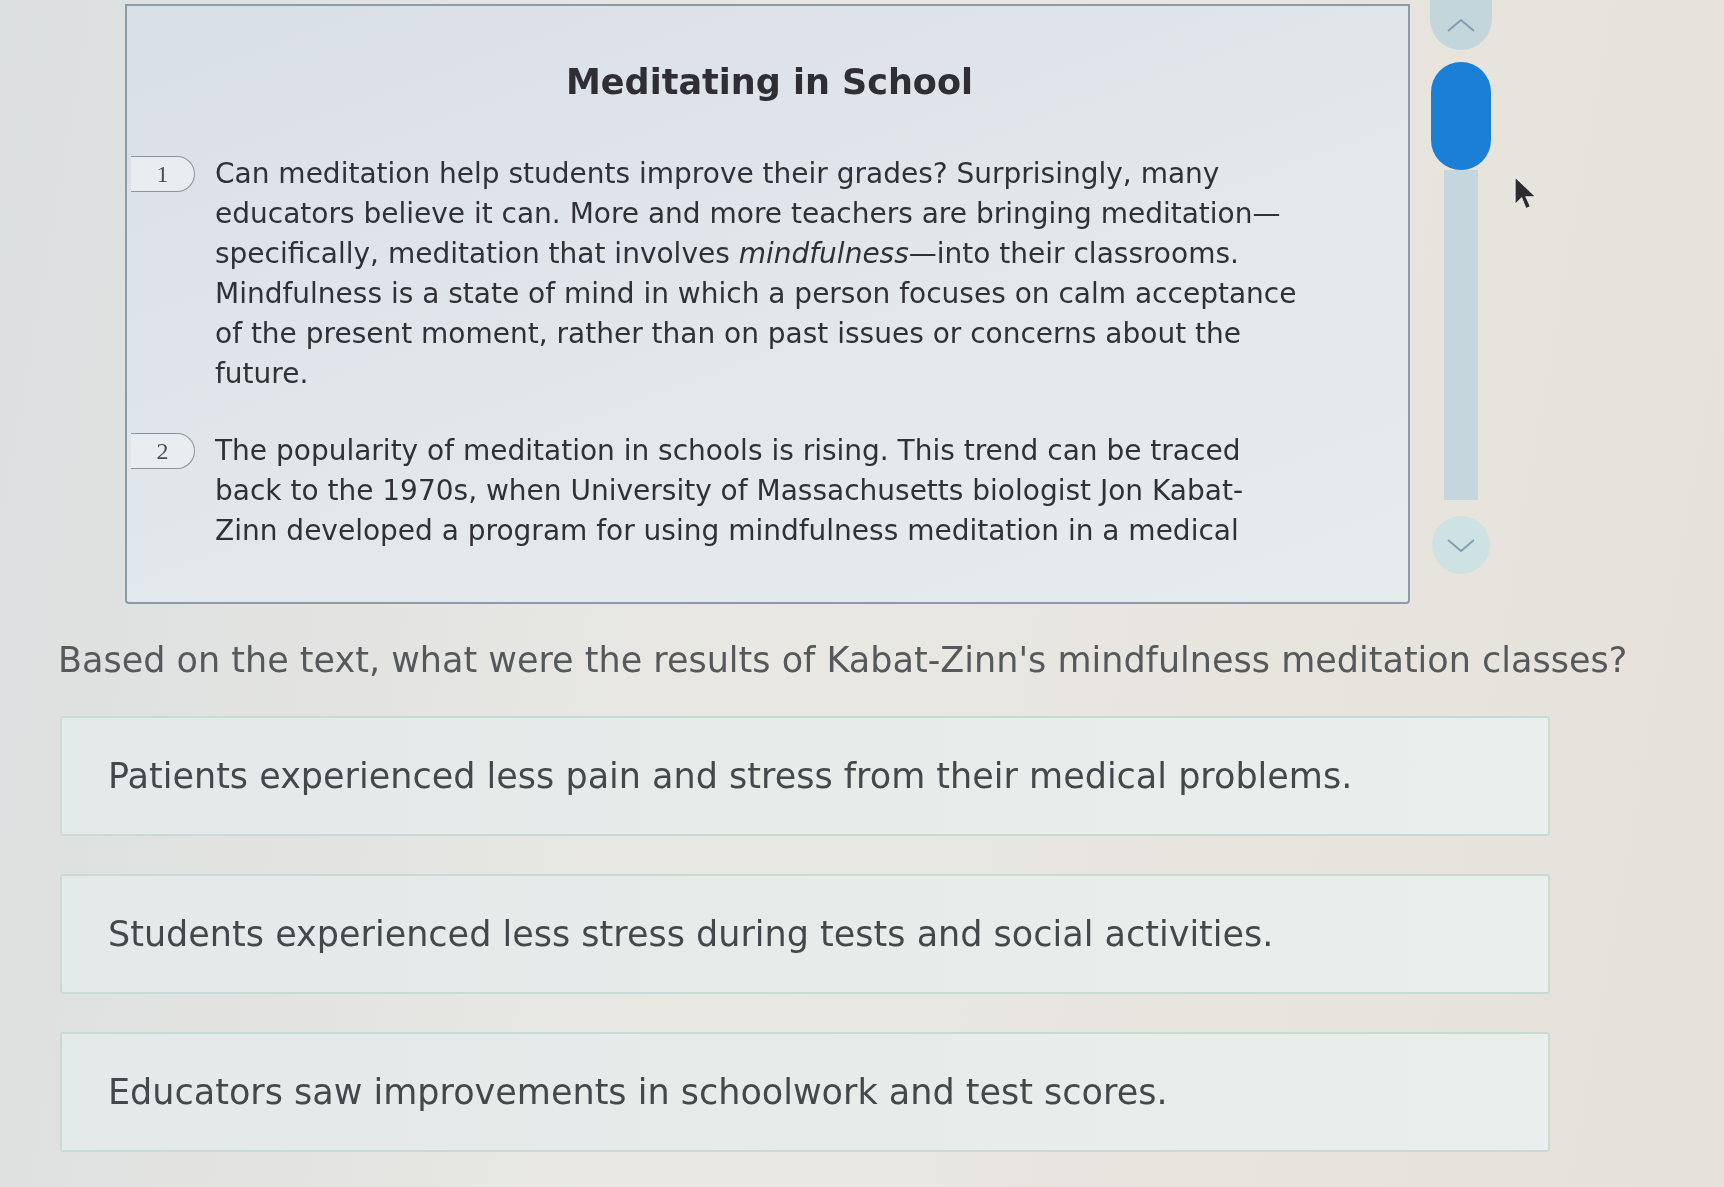 Image resolution: width=1724 pixels, height=1187 pixels. I want to click on answer-choice: Patients experienced less pain and stress from their medical problems., so click(805, 776).